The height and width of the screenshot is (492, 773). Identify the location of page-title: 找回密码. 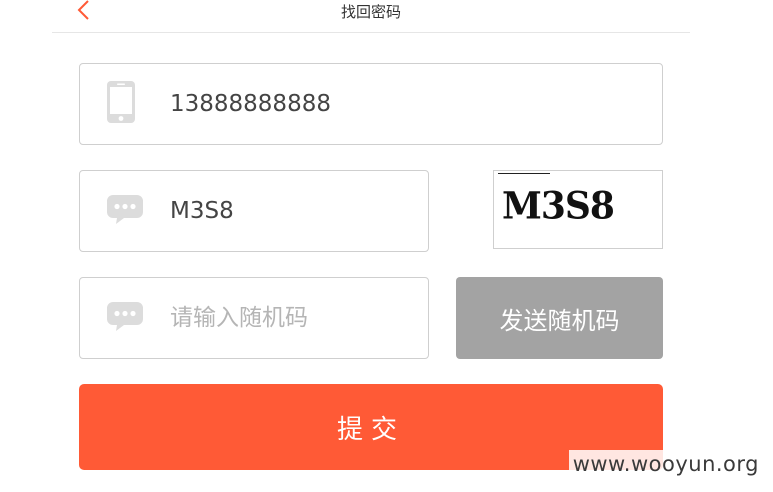
(370, 12).